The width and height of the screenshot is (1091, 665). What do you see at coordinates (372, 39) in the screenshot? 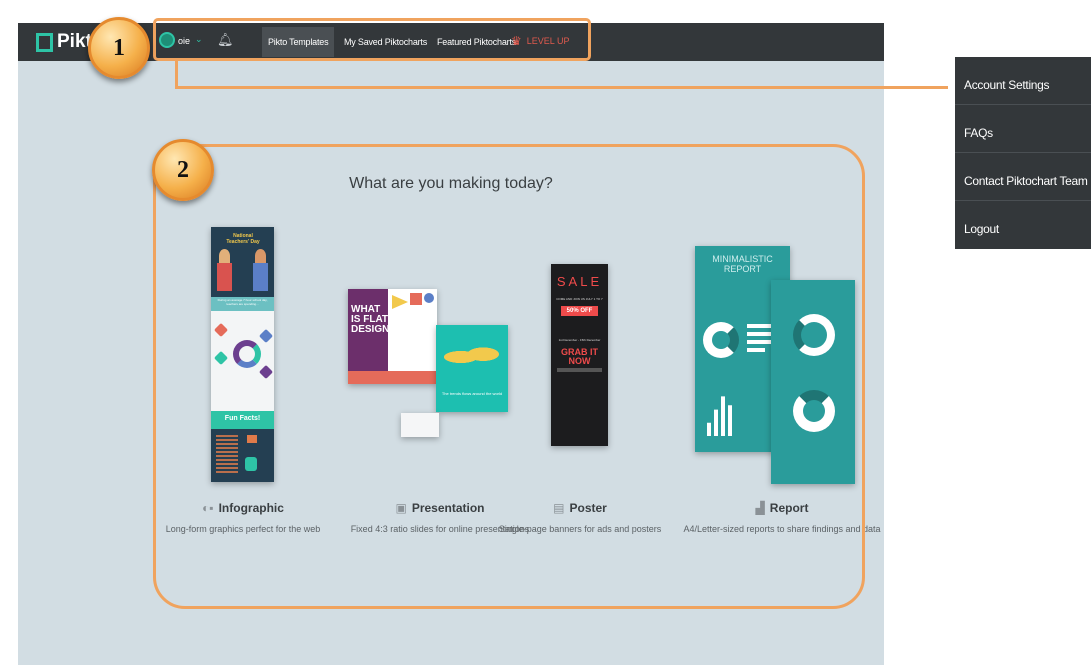
I see `annotation-nav-highlight` at bounding box center [372, 39].